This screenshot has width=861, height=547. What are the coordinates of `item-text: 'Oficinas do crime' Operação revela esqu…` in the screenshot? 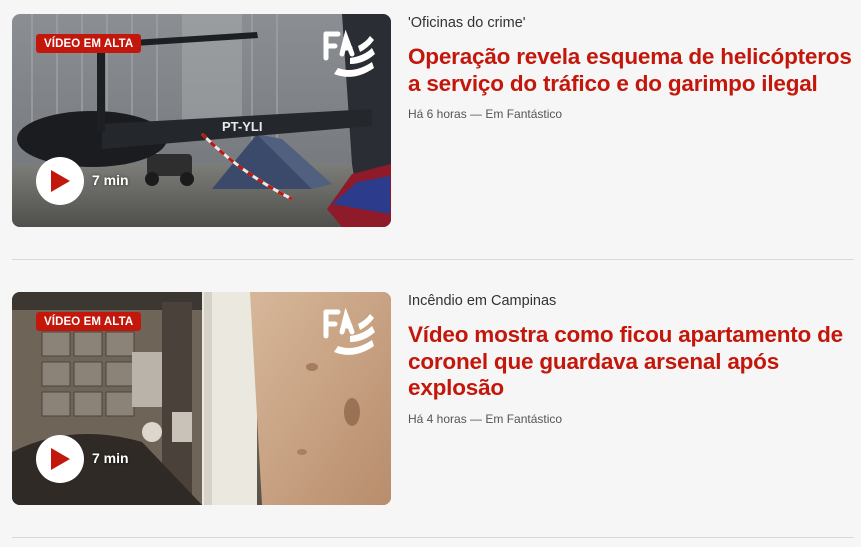 It's located at (631, 67).